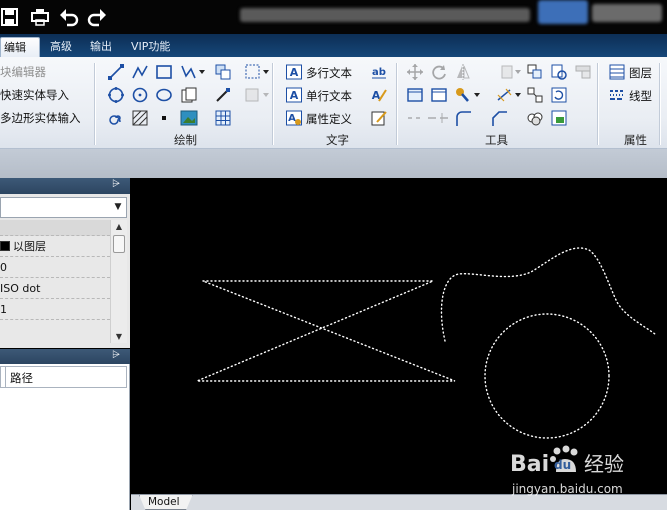 Image resolution: width=667 pixels, height=510 pixels. What do you see at coordinates (65, 186) in the screenshot?
I see `properties-panel-header: ⩥` at bounding box center [65, 186].